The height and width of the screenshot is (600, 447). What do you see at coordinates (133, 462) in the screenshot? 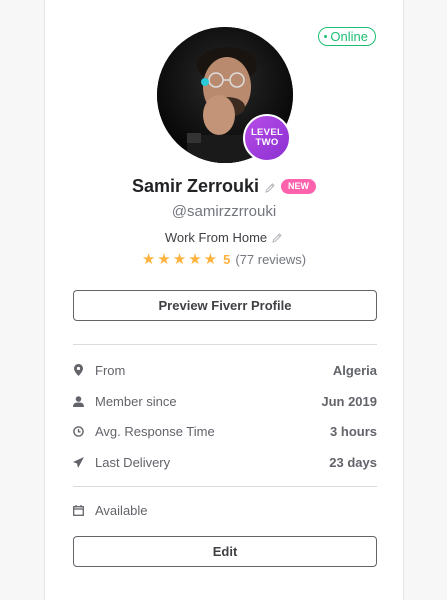
I see `stat-label: Last Delivery` at bounding box center [133, 462].